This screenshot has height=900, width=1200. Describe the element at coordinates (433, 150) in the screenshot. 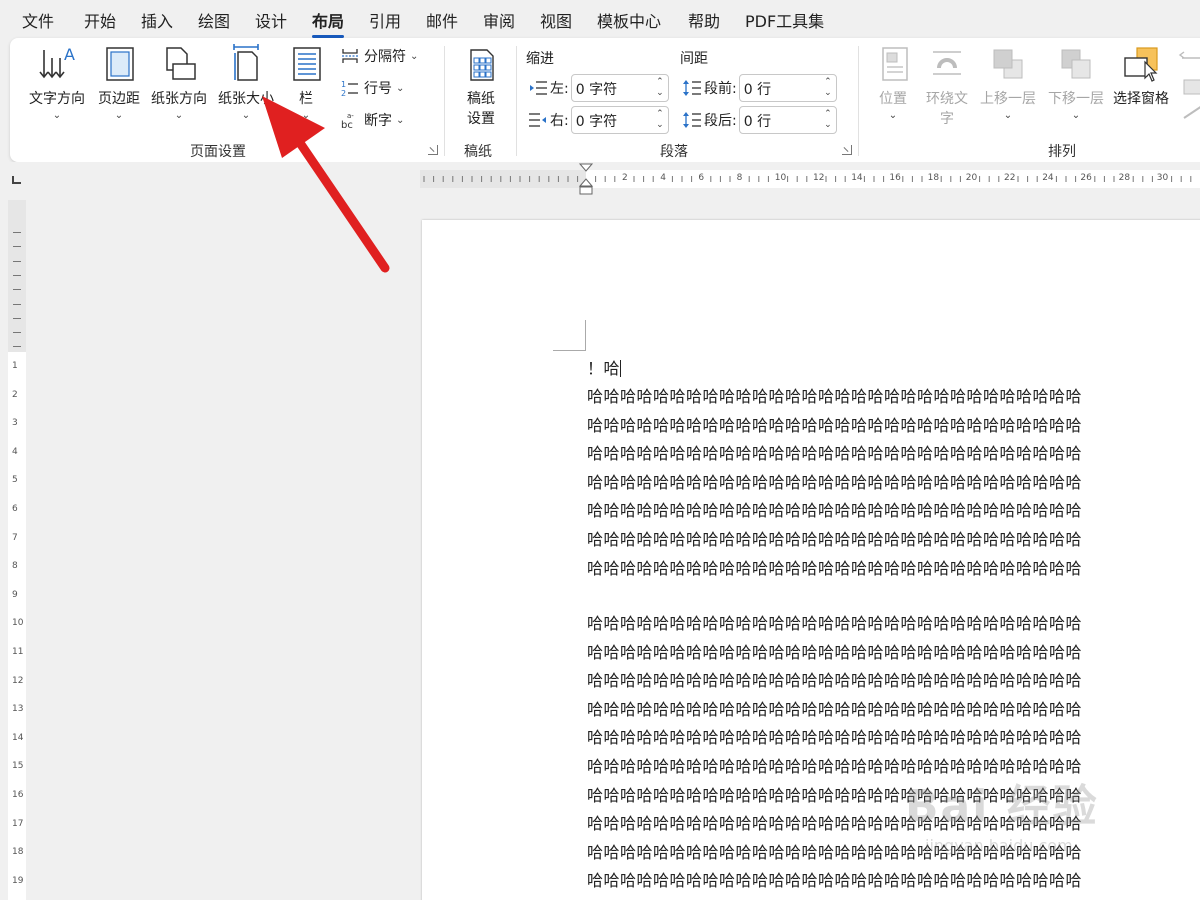

I see `page-setup-launcher-icon` at that location.